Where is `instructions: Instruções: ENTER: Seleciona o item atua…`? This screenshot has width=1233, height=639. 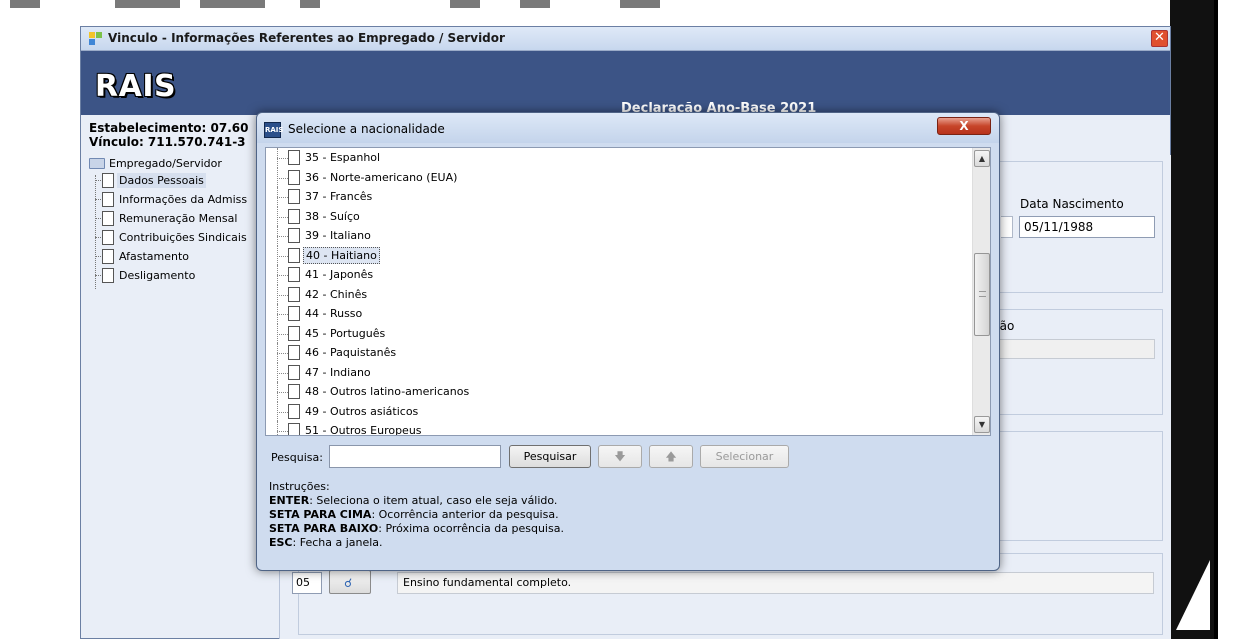
instructions: Instruções: ENTER: Seleciona o item atua… is located at coordinates (416, 515).